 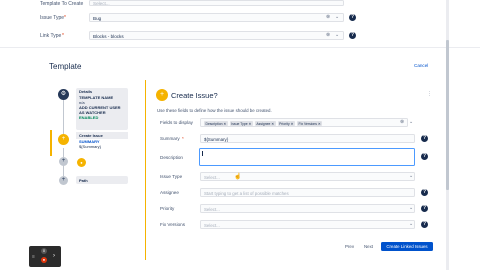 I want to click on details-node-icon: ⚙, so click(x=63, y=94).